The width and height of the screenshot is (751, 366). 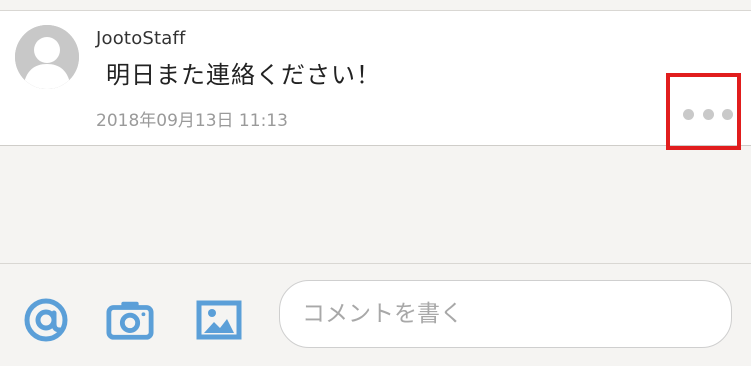 What do you see at coordinates (375, 5) in the screenshot?
I see `top-divider` at bounding box center [375, 5].